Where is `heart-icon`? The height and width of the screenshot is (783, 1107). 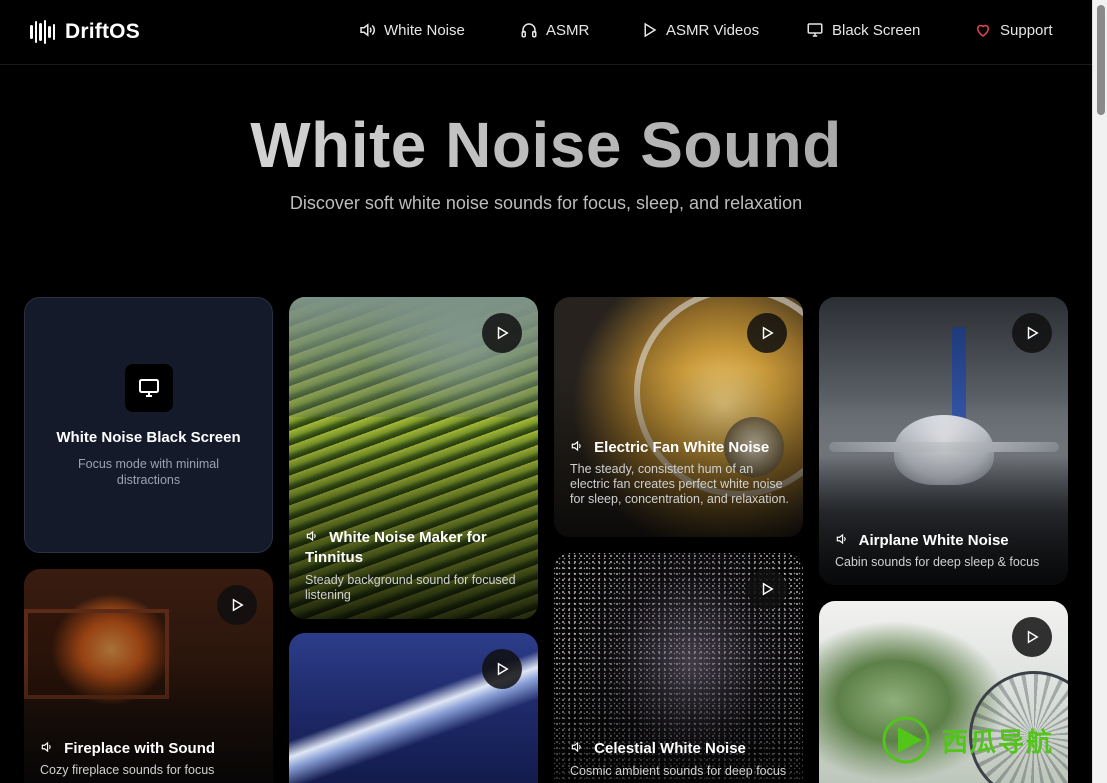 heart-icon is located at coordinates (983, 30).